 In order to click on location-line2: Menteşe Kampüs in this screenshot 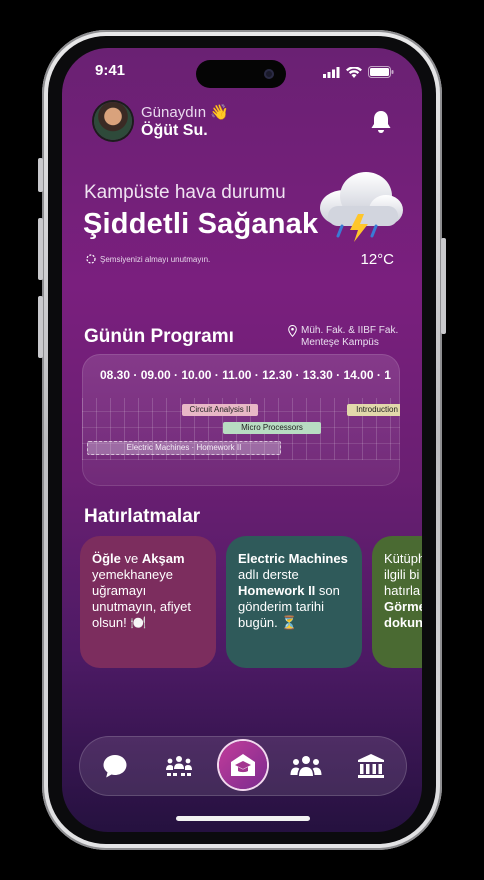, I will do `click(340, 342)`.